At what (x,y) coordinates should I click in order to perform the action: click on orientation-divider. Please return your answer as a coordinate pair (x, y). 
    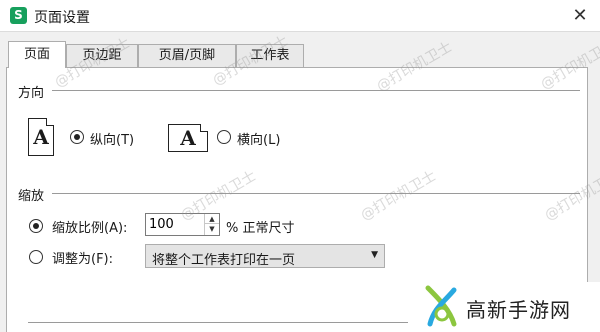
    Looking at the image, I should click on (316, 90).